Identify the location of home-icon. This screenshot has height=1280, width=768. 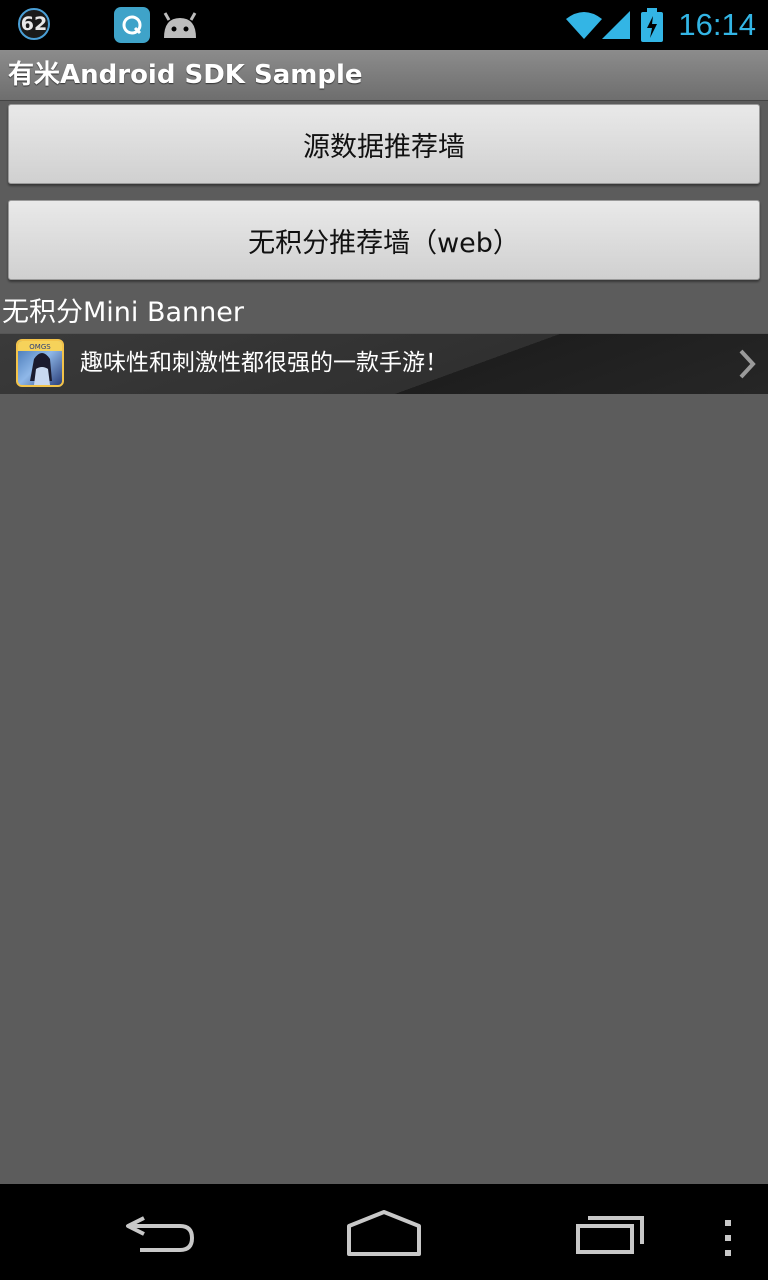
(384, 1232).